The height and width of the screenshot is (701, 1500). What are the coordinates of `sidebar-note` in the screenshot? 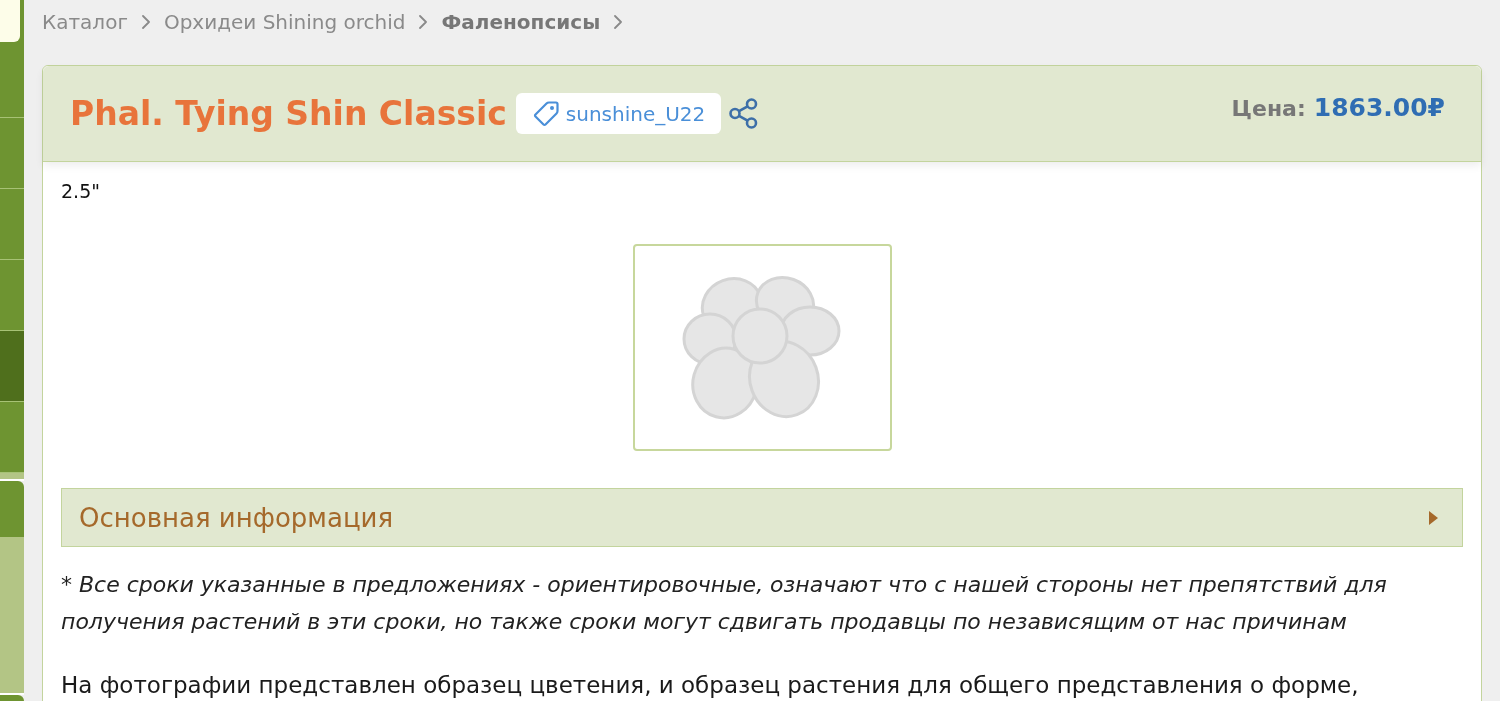 It's located at (10, 21).